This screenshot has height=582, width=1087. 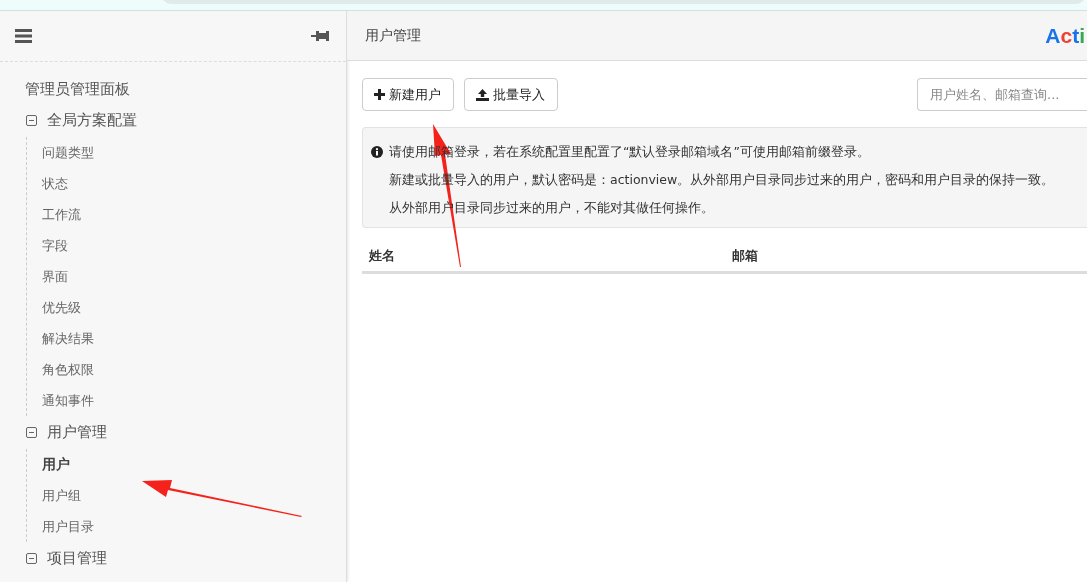 I want to click on sidebar-item: 优先级, so click(x=61, y=307).